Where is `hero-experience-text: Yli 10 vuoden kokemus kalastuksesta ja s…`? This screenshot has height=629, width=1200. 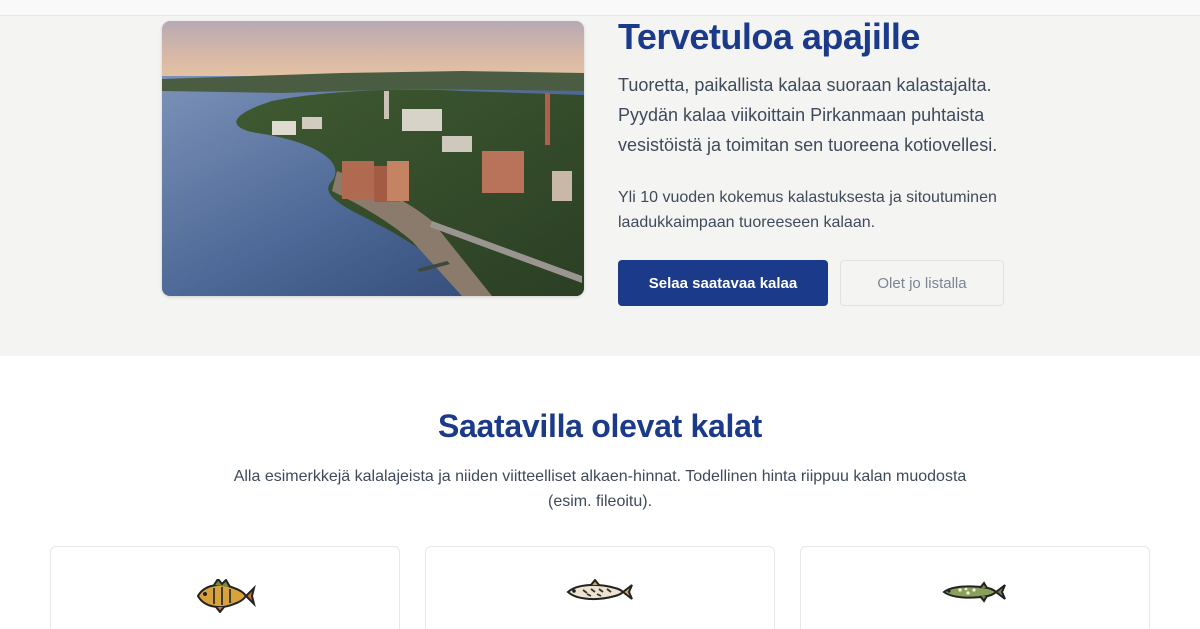
hero-experience-text: Yli 10 vuoden kokemus kalastuksesta ja s… is located at coordinates (807, 210).